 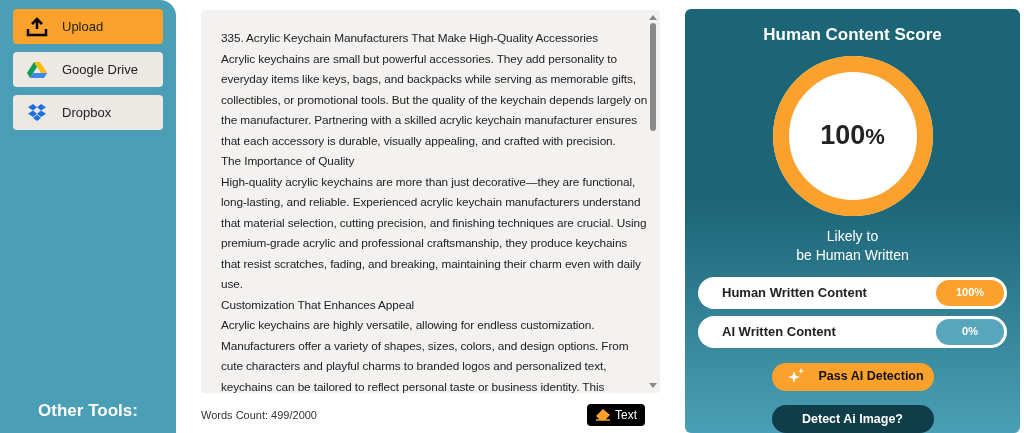 I want to click on text-line: High-quality acrylic keychains are more than just decorative—they are functional,, so click(x=429, y=182).